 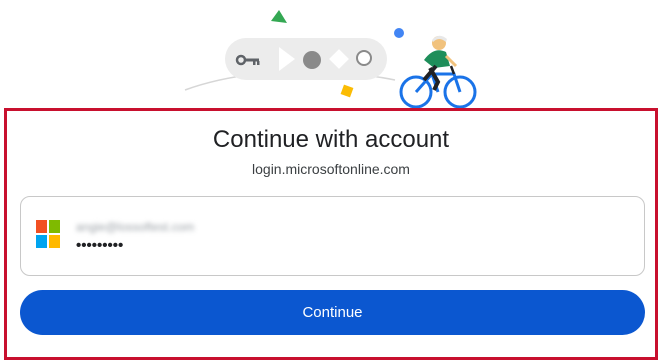 What do you see at coordinates (135, 227) in the screenshot?
I see `account-email: angie@lossoftest.com` at bounding box center [135, 227].